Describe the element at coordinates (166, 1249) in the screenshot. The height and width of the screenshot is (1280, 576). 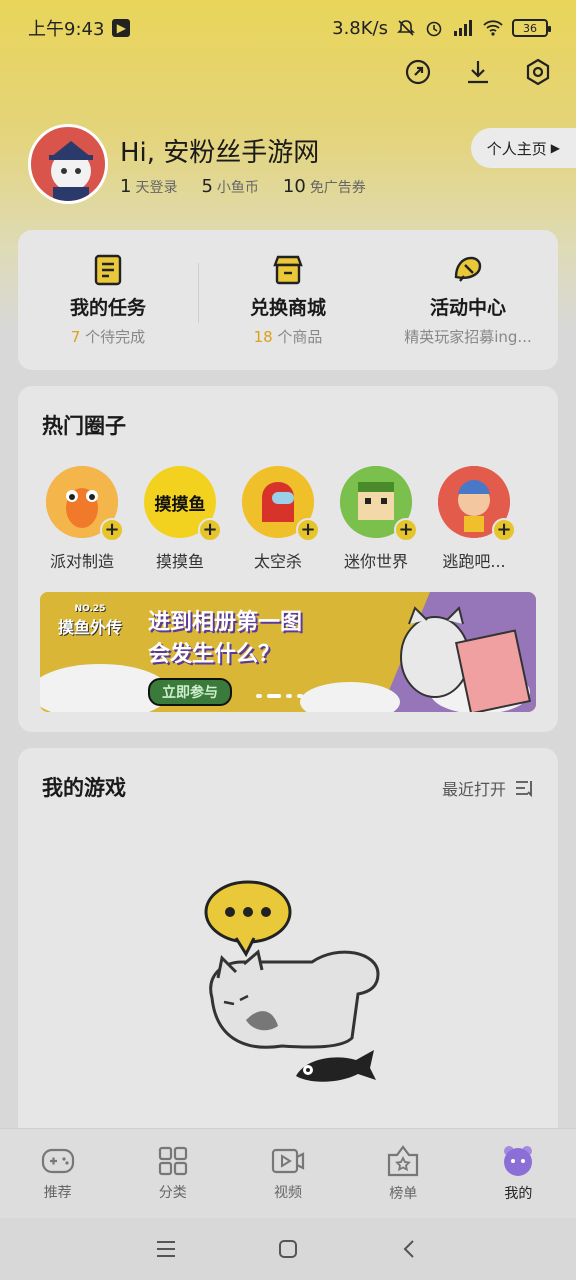
I see `menu-icon` at that location.